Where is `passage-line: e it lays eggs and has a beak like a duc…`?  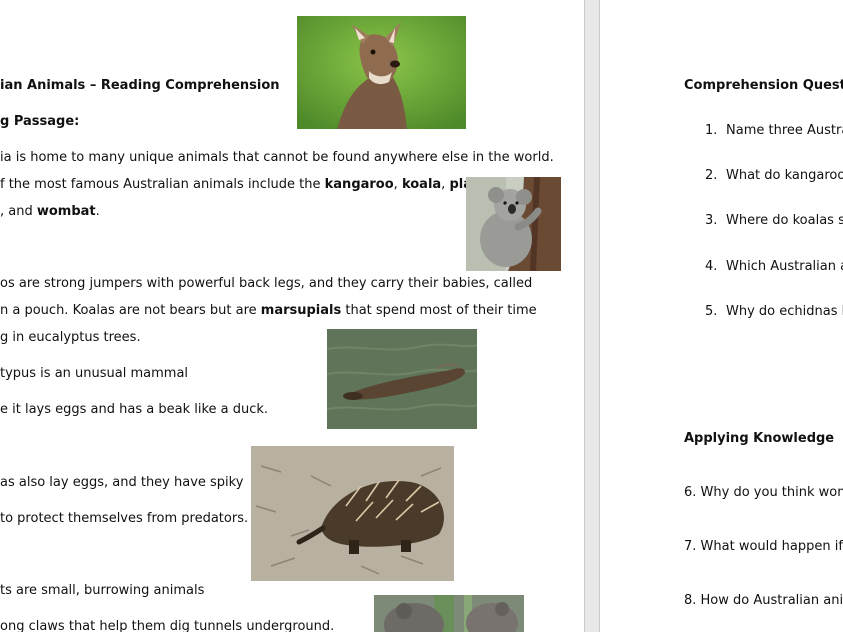
passage-line: e it lays eggs and has a beak like a duc… is located at coordinates (134, 409).